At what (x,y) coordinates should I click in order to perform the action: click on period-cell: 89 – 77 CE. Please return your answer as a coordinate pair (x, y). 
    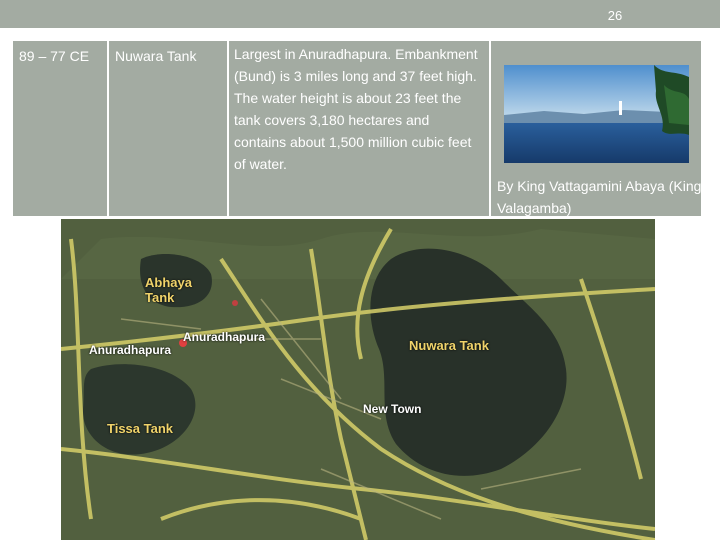
    Looking at the image, I should click on (60, 128).